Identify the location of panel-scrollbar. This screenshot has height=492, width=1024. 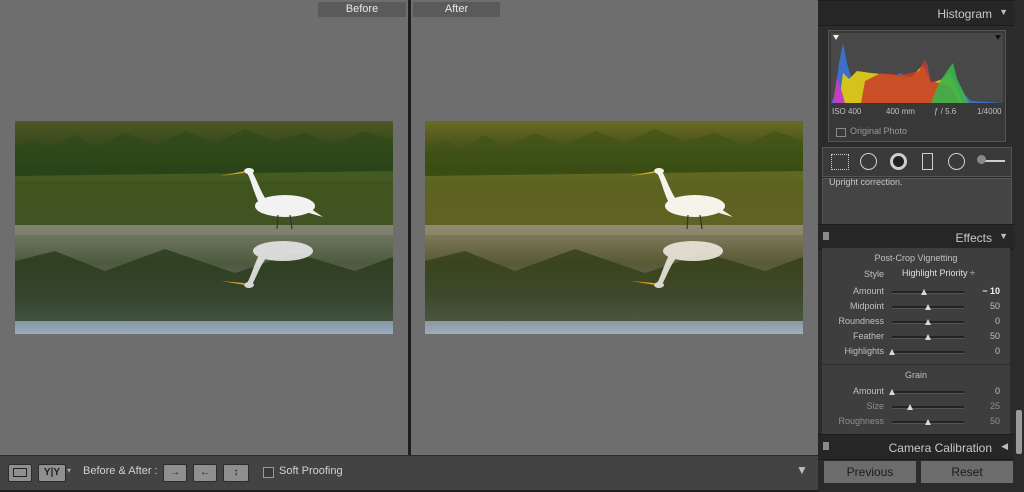
(1019, 432).